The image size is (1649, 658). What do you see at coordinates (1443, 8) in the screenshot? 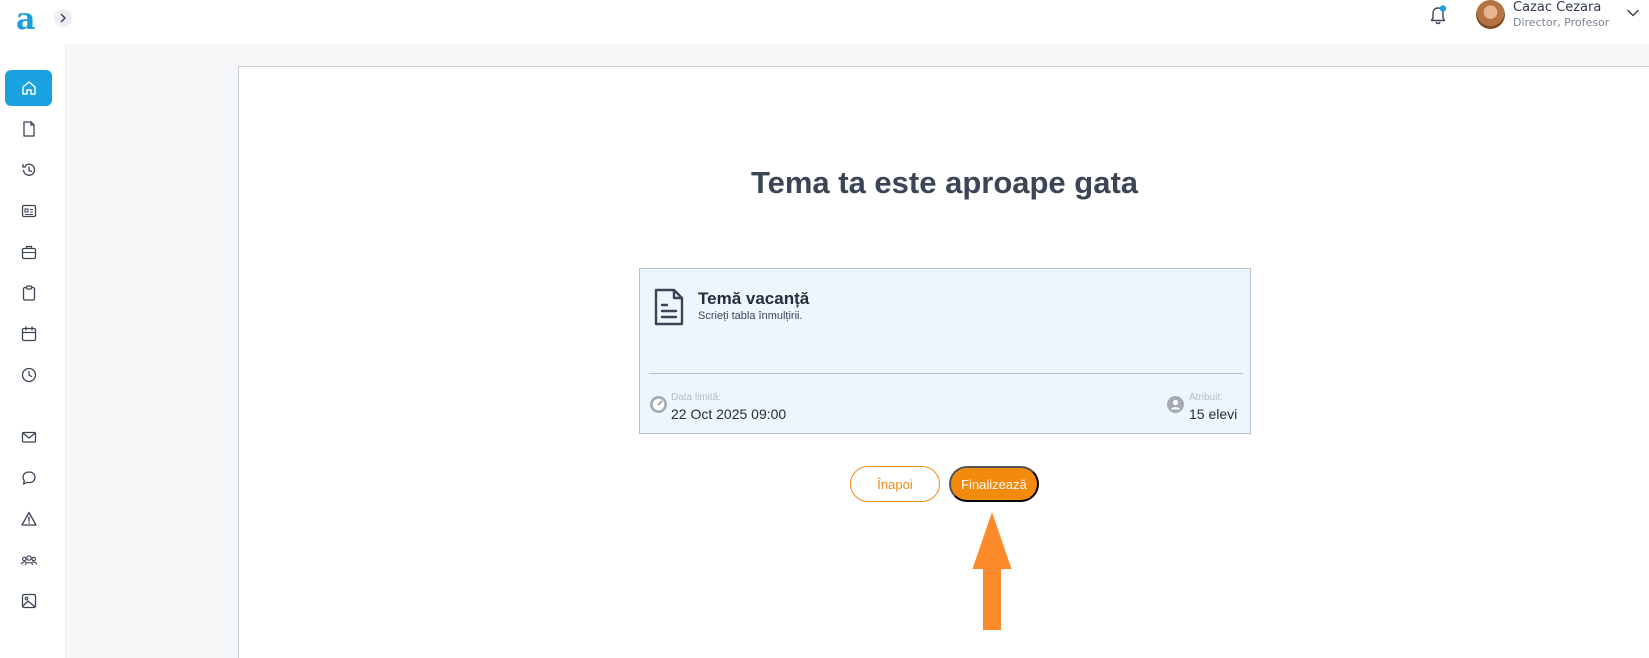
I see `notification-dot` at bounding box center [1443, 8].